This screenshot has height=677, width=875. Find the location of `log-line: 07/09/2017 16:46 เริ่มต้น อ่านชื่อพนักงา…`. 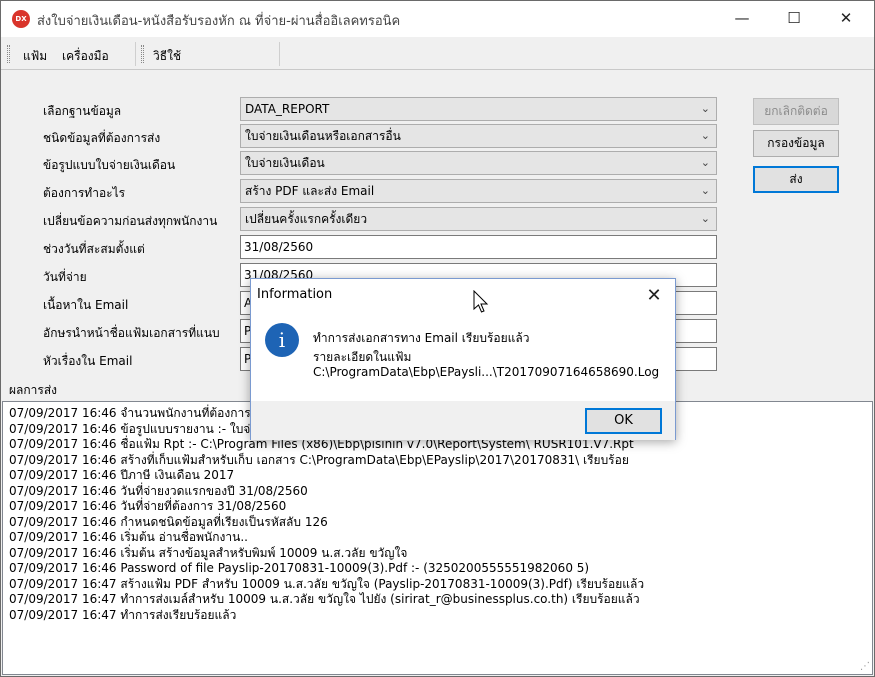

log-line: 07/09/2017 16:46 เริ่มต้น อ่านชื่อพนักงา… is located at coordinates (128, 537).